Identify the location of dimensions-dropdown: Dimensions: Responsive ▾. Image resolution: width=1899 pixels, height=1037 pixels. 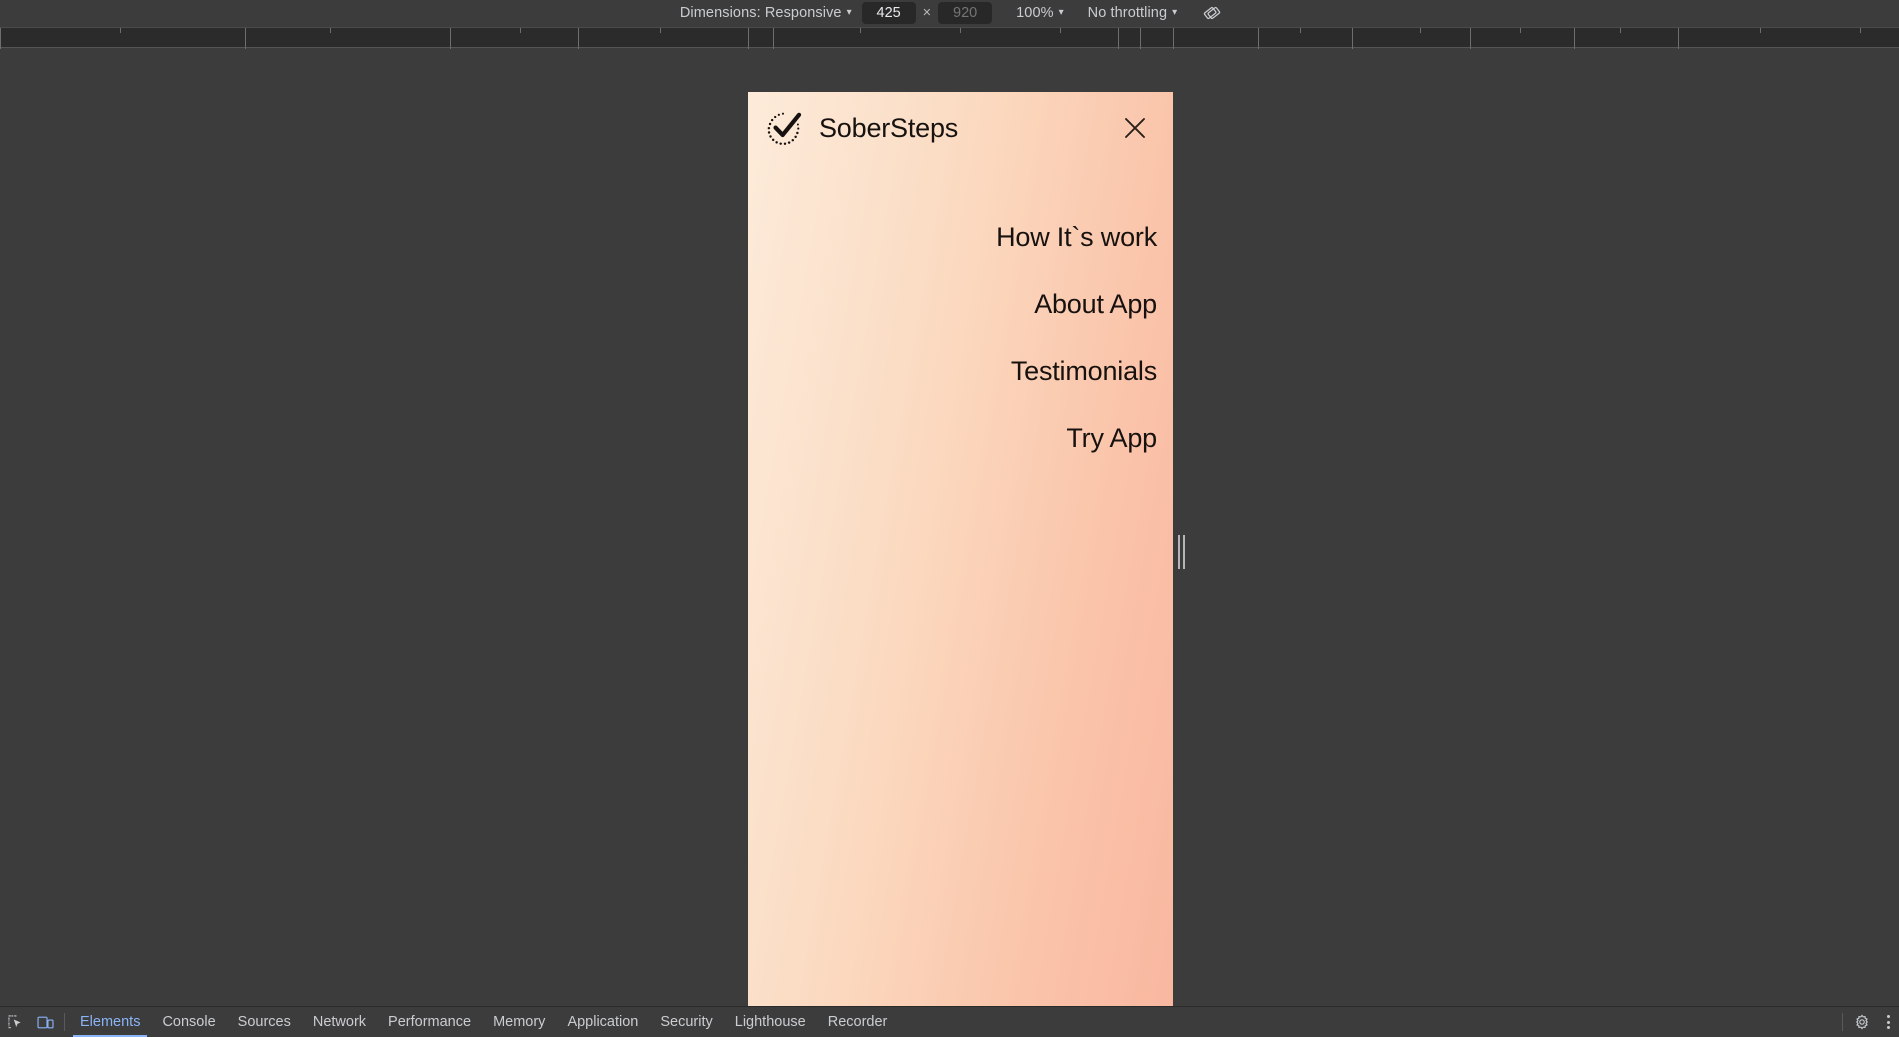
(766, 13).